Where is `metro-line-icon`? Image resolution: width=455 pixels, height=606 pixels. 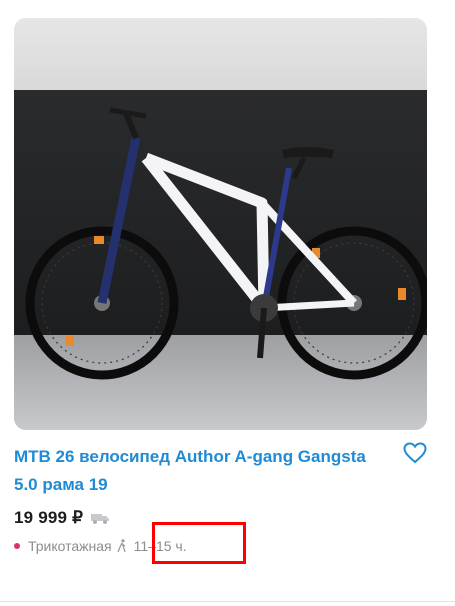
metro-line-icon is located at coordinates (17, 546).